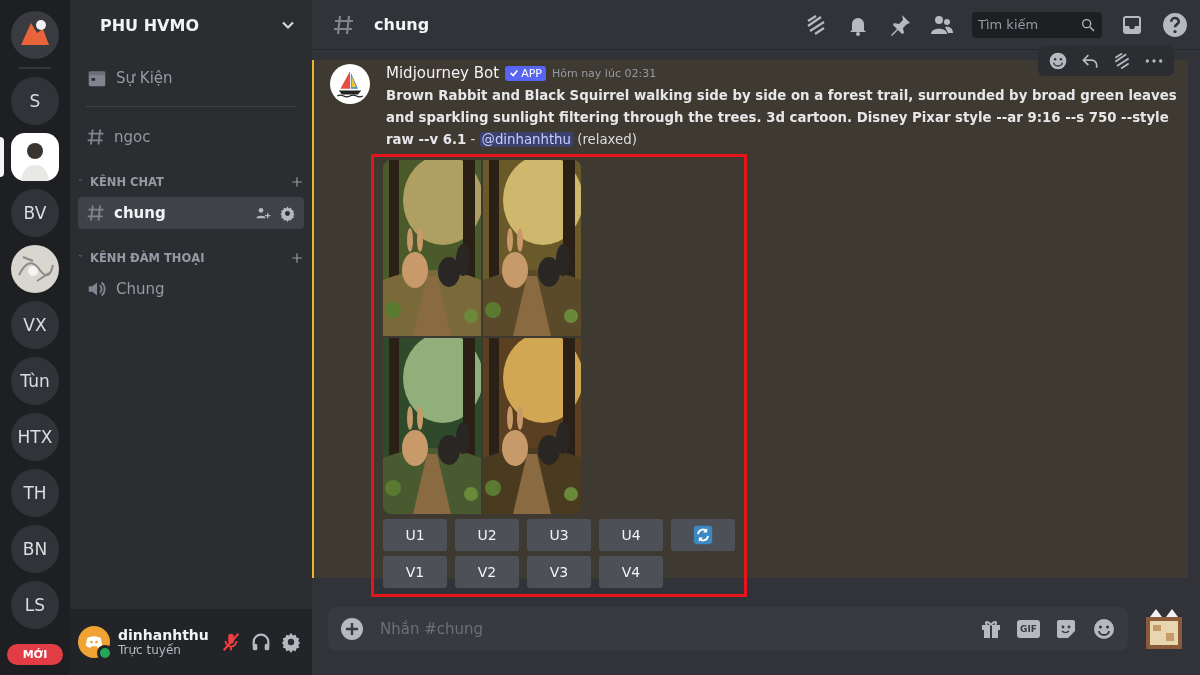 Image resolution: width=1200 pixels, height=675 pixels. What do you see at coordinates (164, 635) in the screenshot?
I see `username: dinhanhthu` at bounding box center [164, 635].